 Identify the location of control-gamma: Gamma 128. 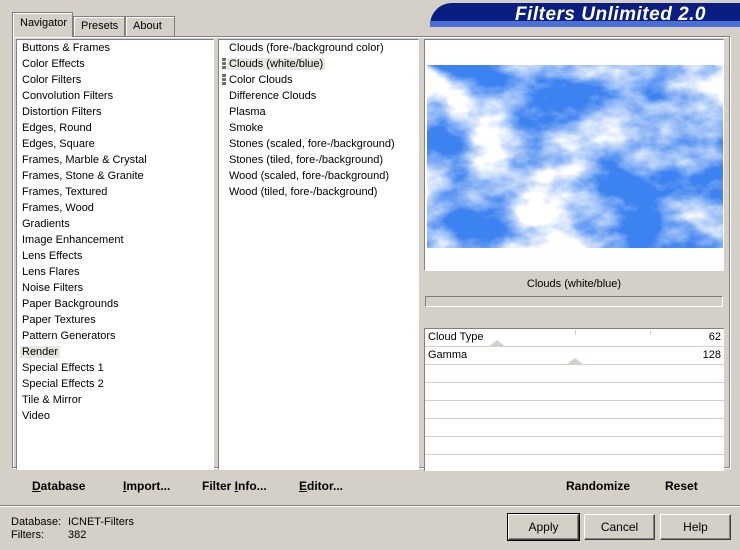
(574, 356).